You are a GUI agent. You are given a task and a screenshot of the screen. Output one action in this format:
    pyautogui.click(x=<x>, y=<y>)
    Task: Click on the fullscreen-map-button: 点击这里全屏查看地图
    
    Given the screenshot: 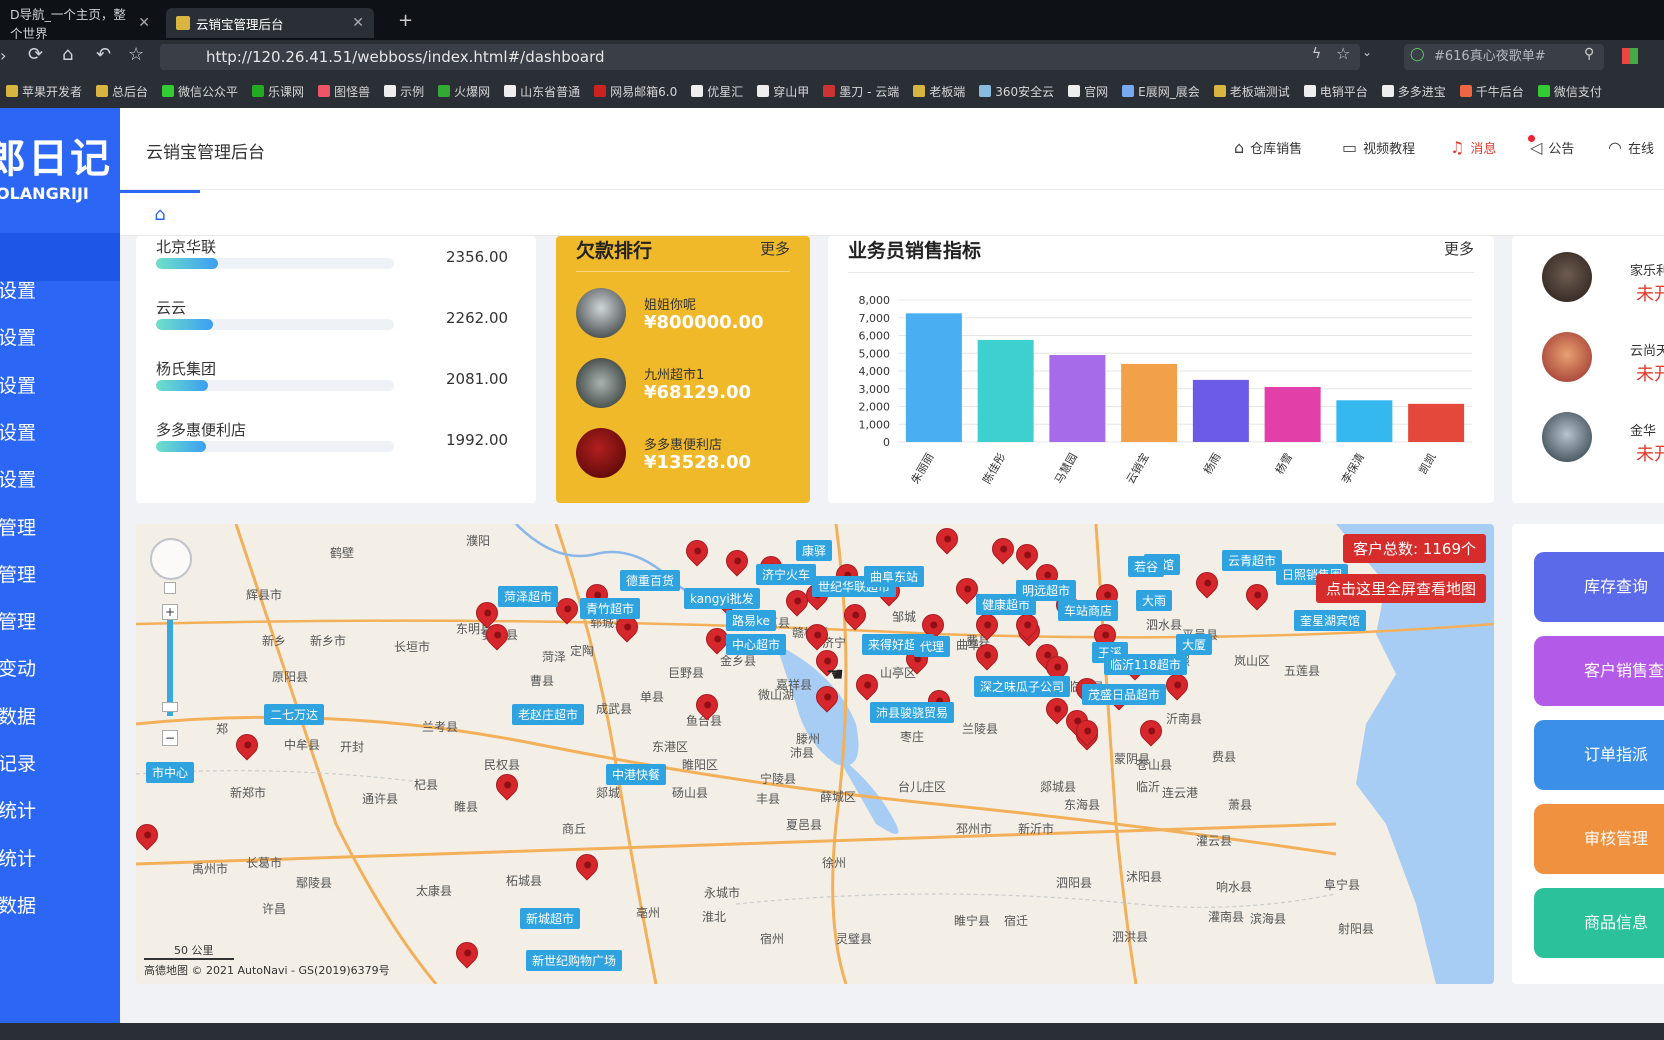 What is the action you would take?
    pyautogui.click(x=1400, y=588)
    